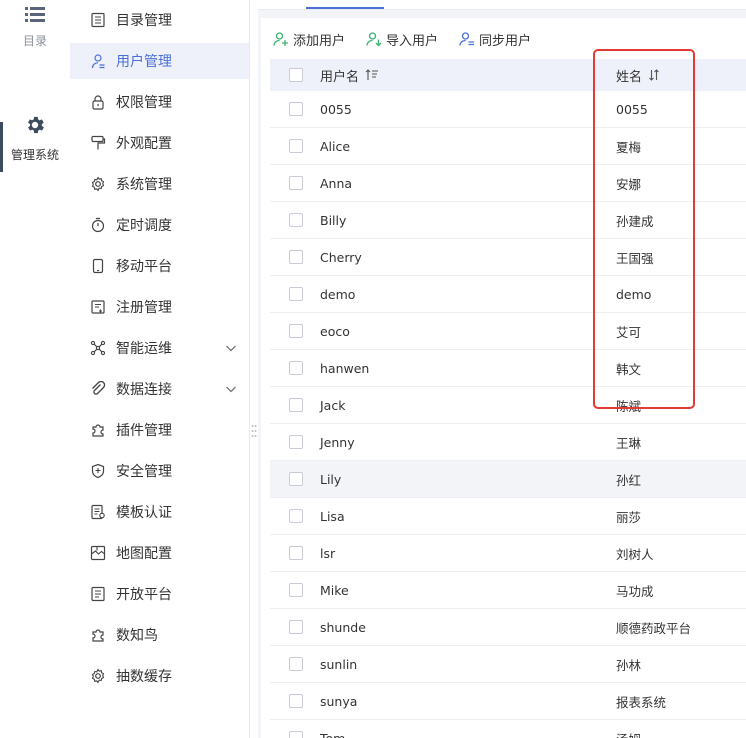 Image resolution: width=746 pixels, height=738 pixels. I want to click on rail-management-system: 管理系统, so click(35, 138).